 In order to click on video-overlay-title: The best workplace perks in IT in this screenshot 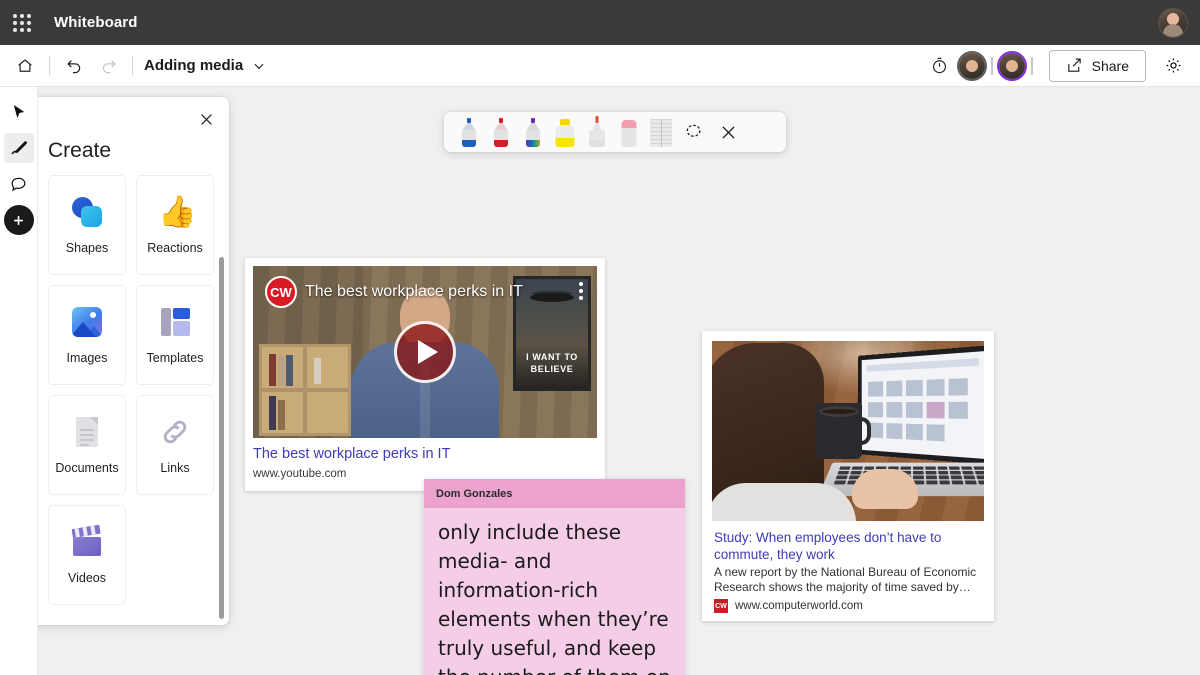, I will do `click(414, 291)`.